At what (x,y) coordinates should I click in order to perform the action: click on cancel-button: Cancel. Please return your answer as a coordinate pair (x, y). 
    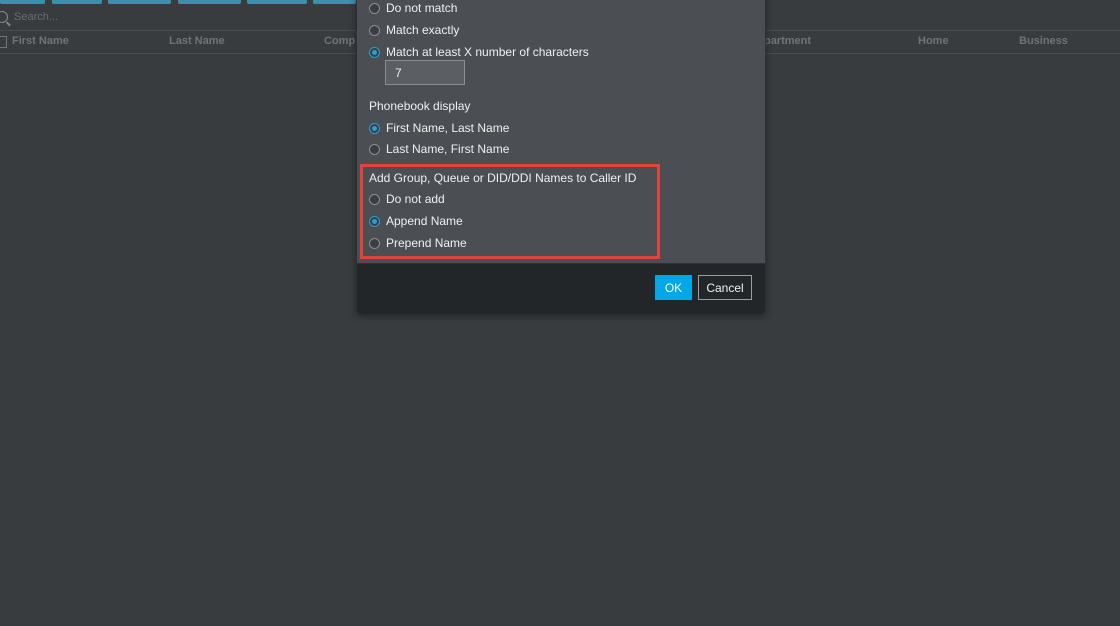
    Looking at the image, I should click on (725, 287).